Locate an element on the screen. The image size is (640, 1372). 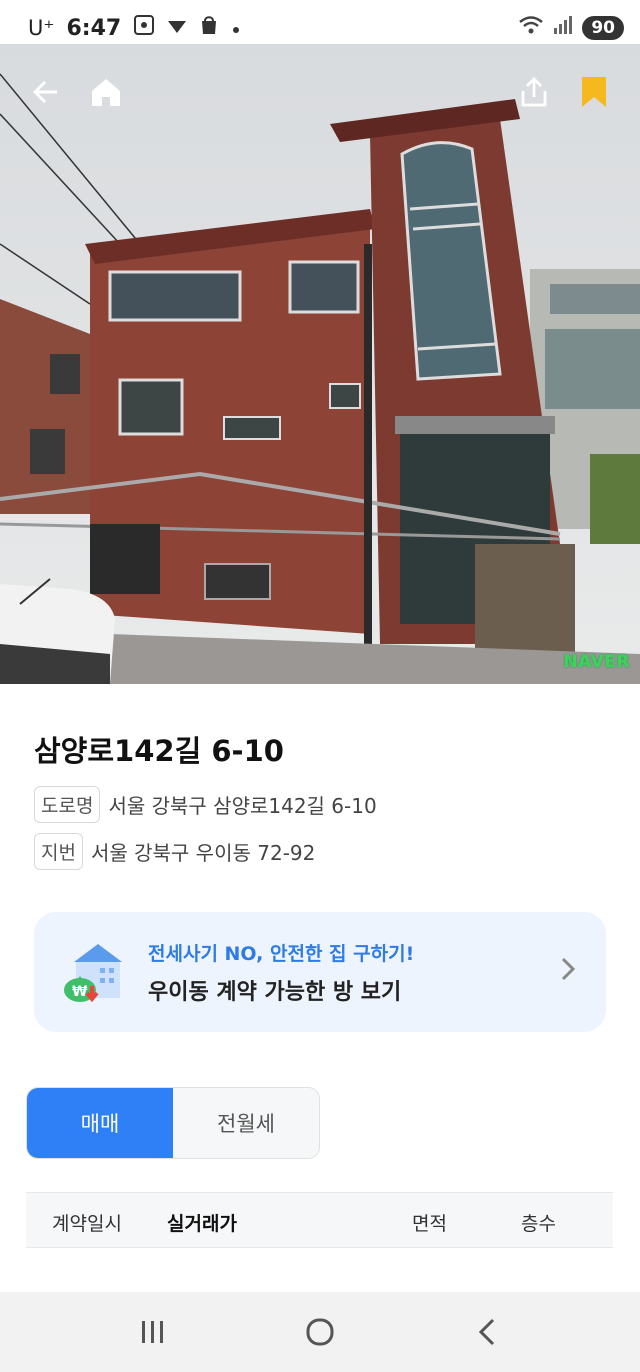
banner-text: 전세사기 NO, 안전한 집 구하기! 우이동 계약 가능한 방 보기 is located at coordinates (281, 972).